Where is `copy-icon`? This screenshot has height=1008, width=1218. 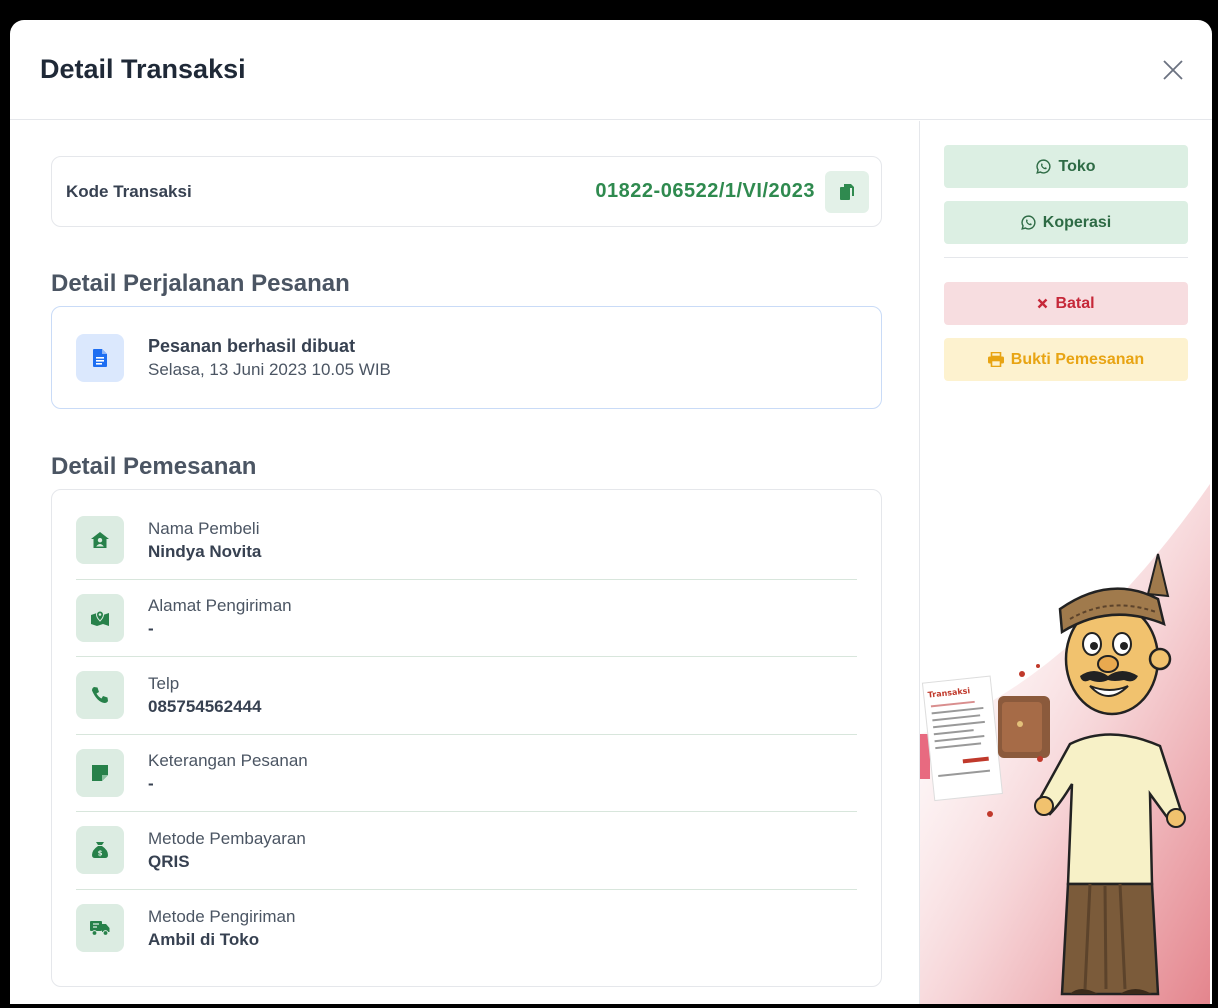 copy-icon is located at coordinates (847, 191).